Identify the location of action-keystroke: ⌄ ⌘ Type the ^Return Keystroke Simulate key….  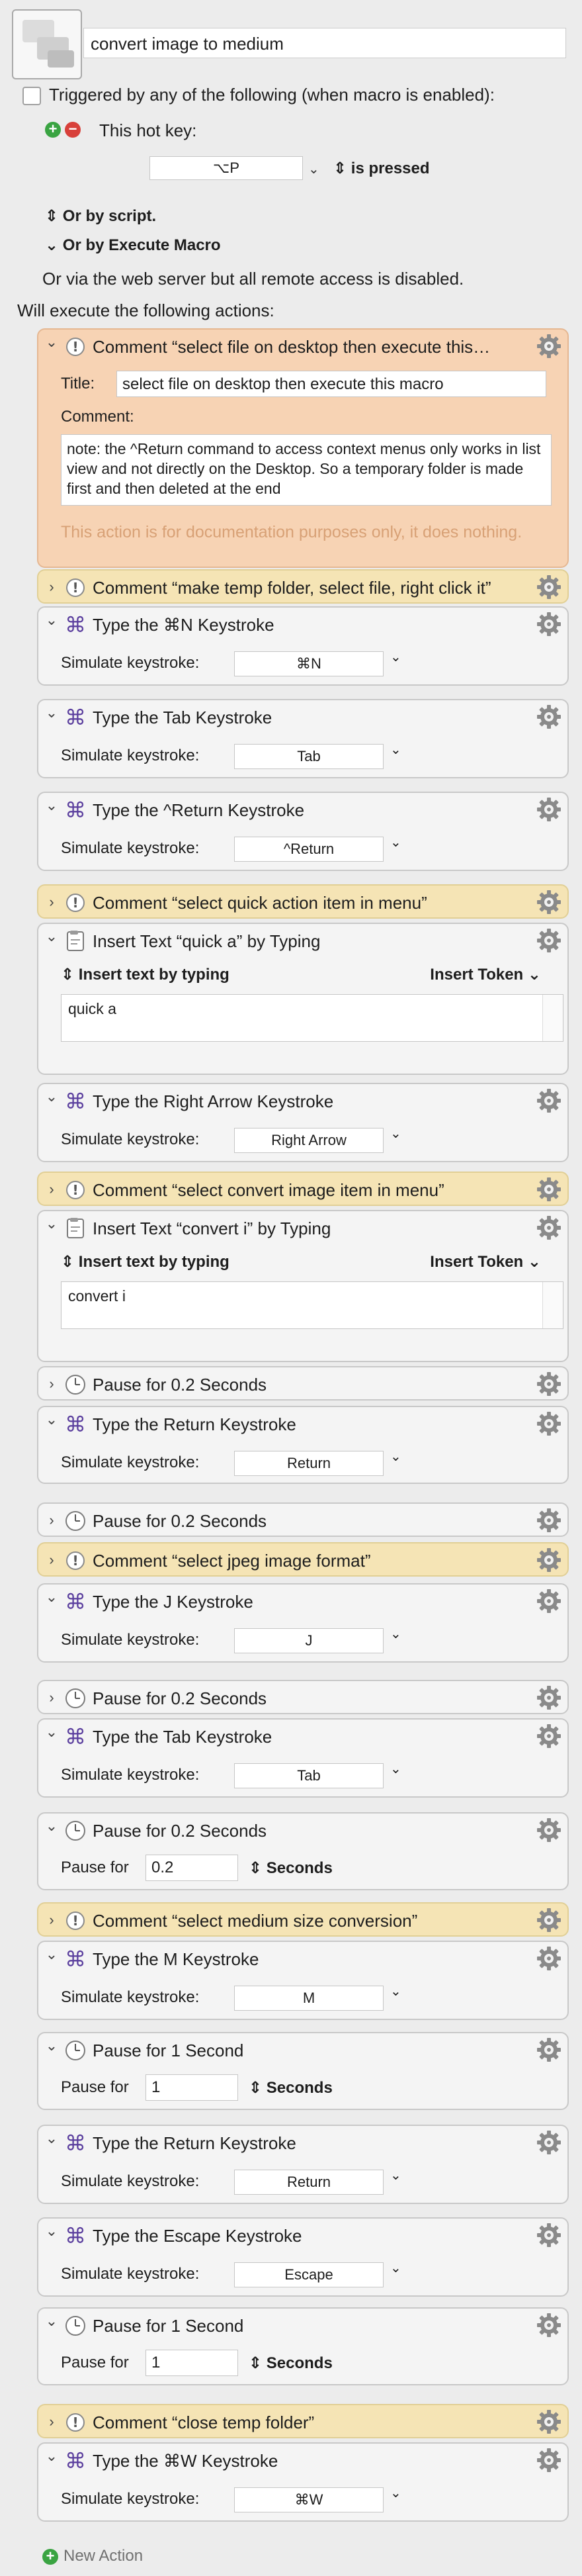
(303, 832).